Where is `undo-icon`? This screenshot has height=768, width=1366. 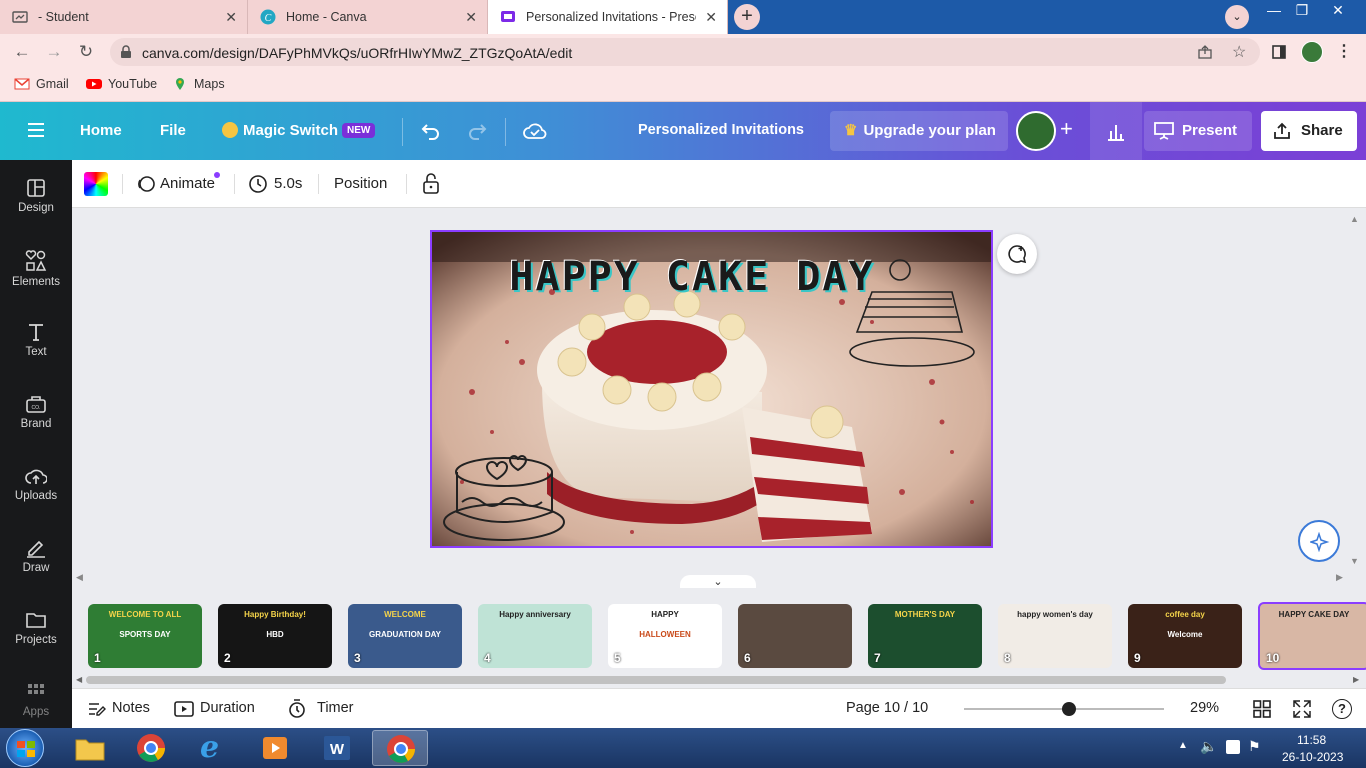 undo-icon is located at coordinates (431, 131).